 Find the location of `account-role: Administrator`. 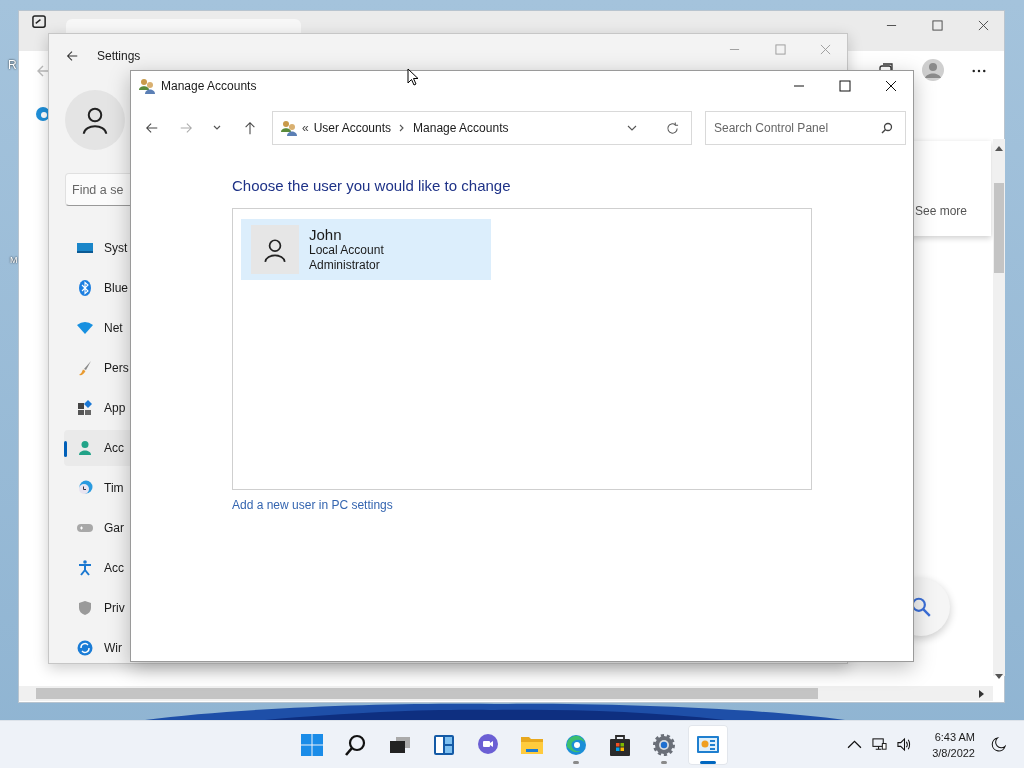

account-role: Administrator is located at coordinates (345, 265).